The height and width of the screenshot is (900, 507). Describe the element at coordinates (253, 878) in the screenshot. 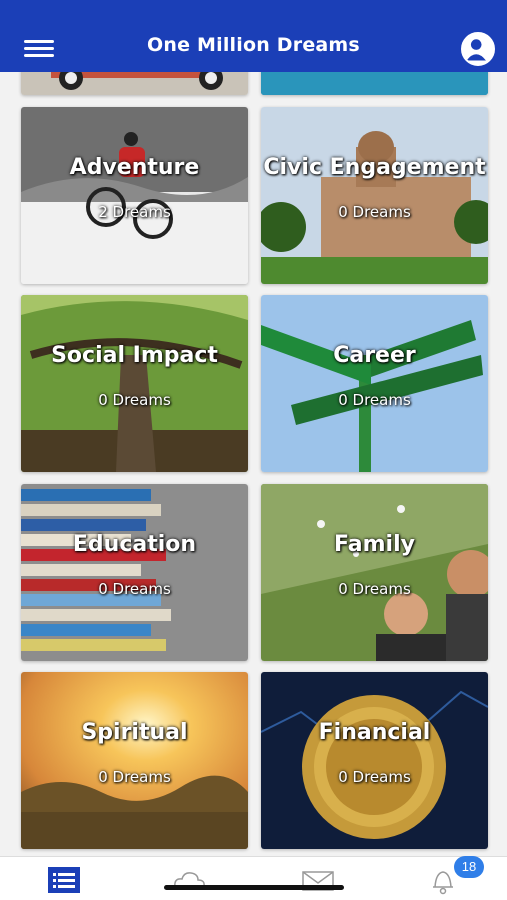

I see `bottom-tab-bar` at that location.